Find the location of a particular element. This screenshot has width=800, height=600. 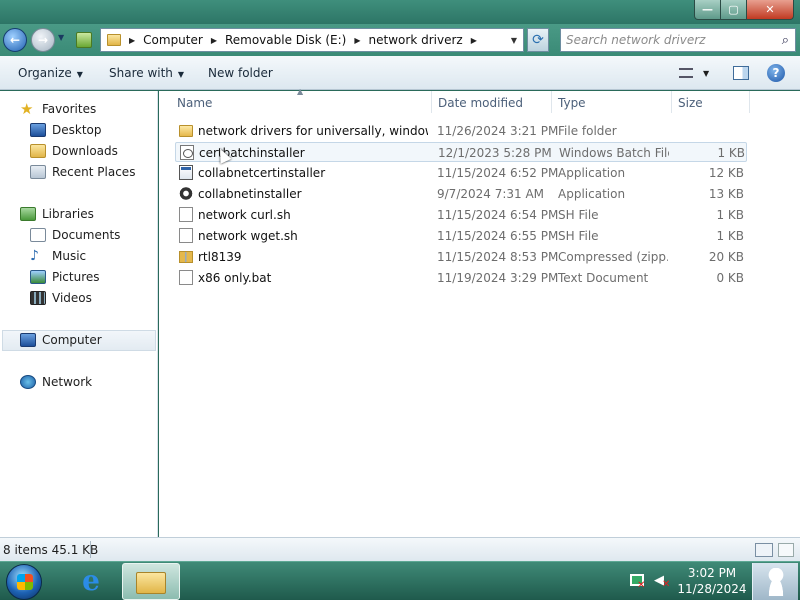

breadcrumb-removable-disk: Removable Disk (E:) is located at coordinates (285, 40).